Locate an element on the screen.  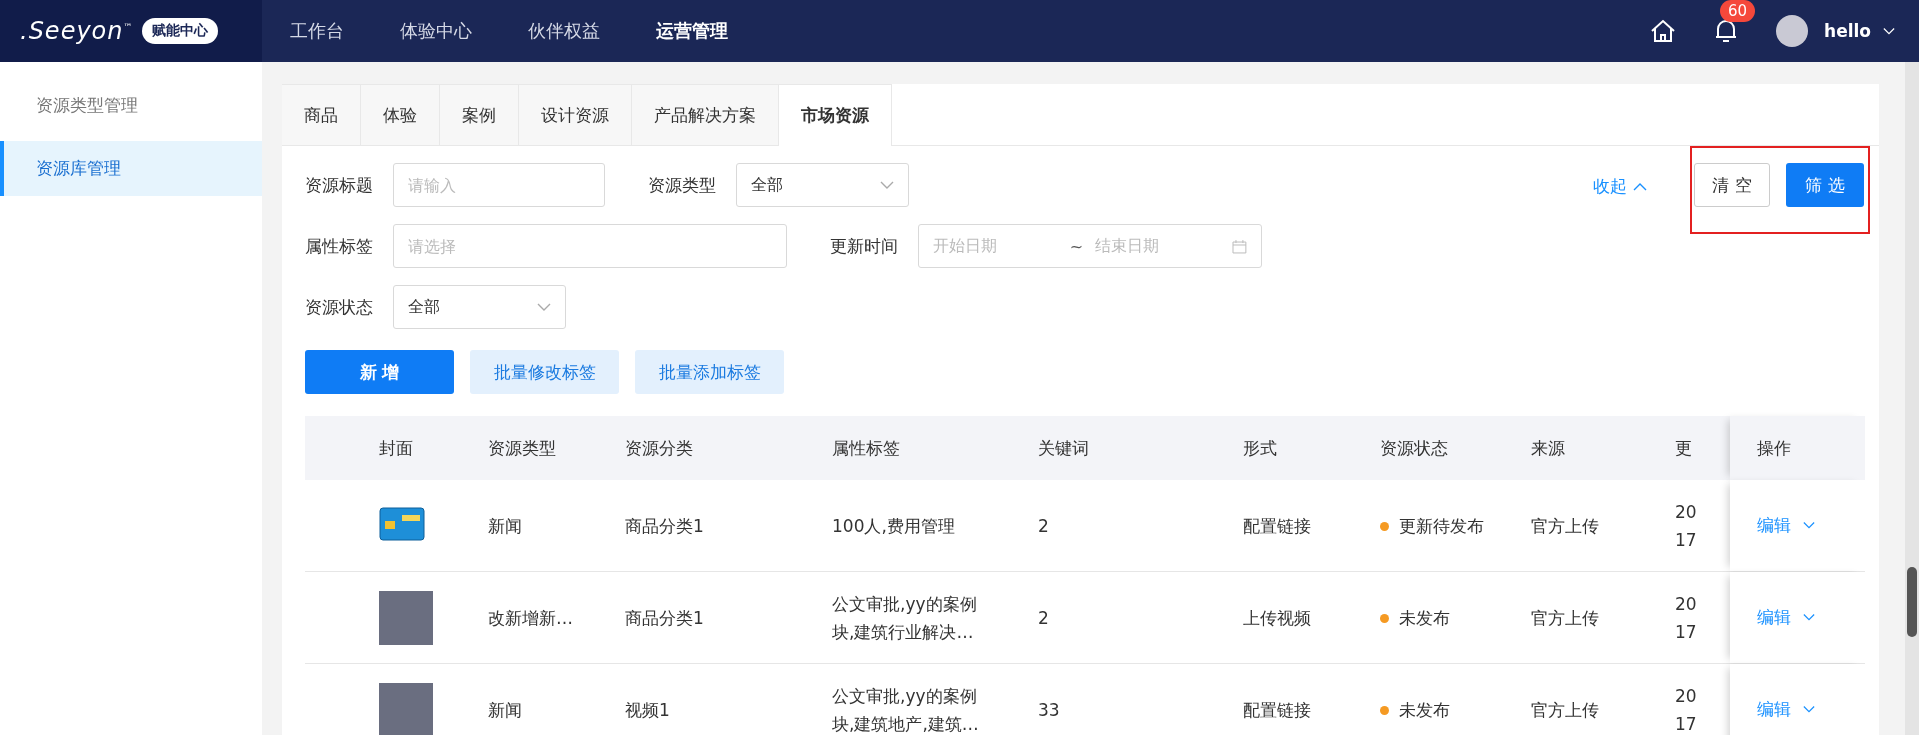
action-button: 批量修改标签 is located at coordinates (544, 372).